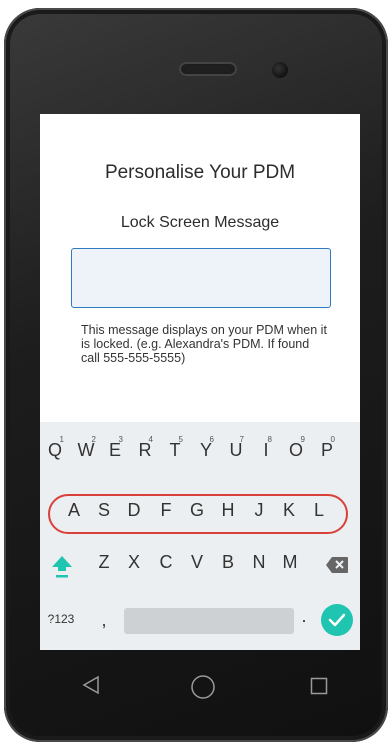  I want to click on checkmark-icon, so click(337, 620).